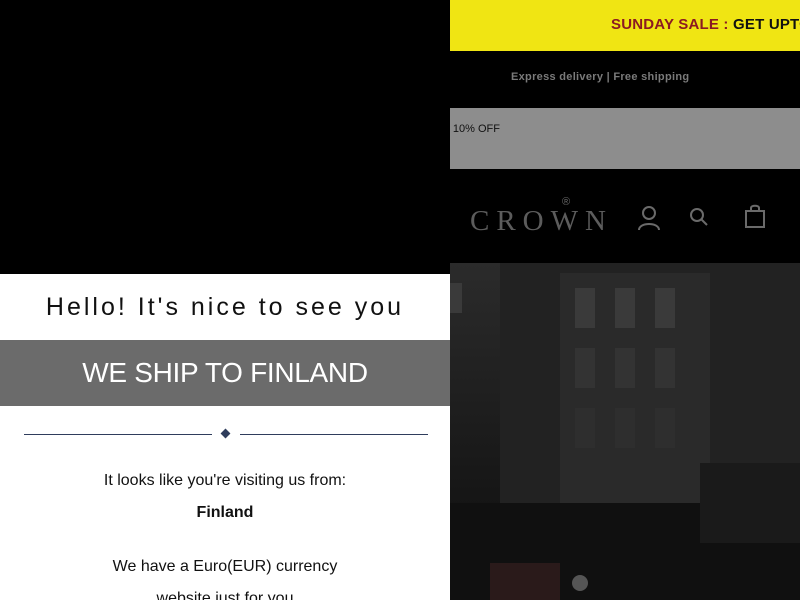 This screenshot has height=600, width=800. Describe the element at coordinates (600, 77) in the screenshot. I see `delivery-text: Express delivery | Free shipping` at that location.